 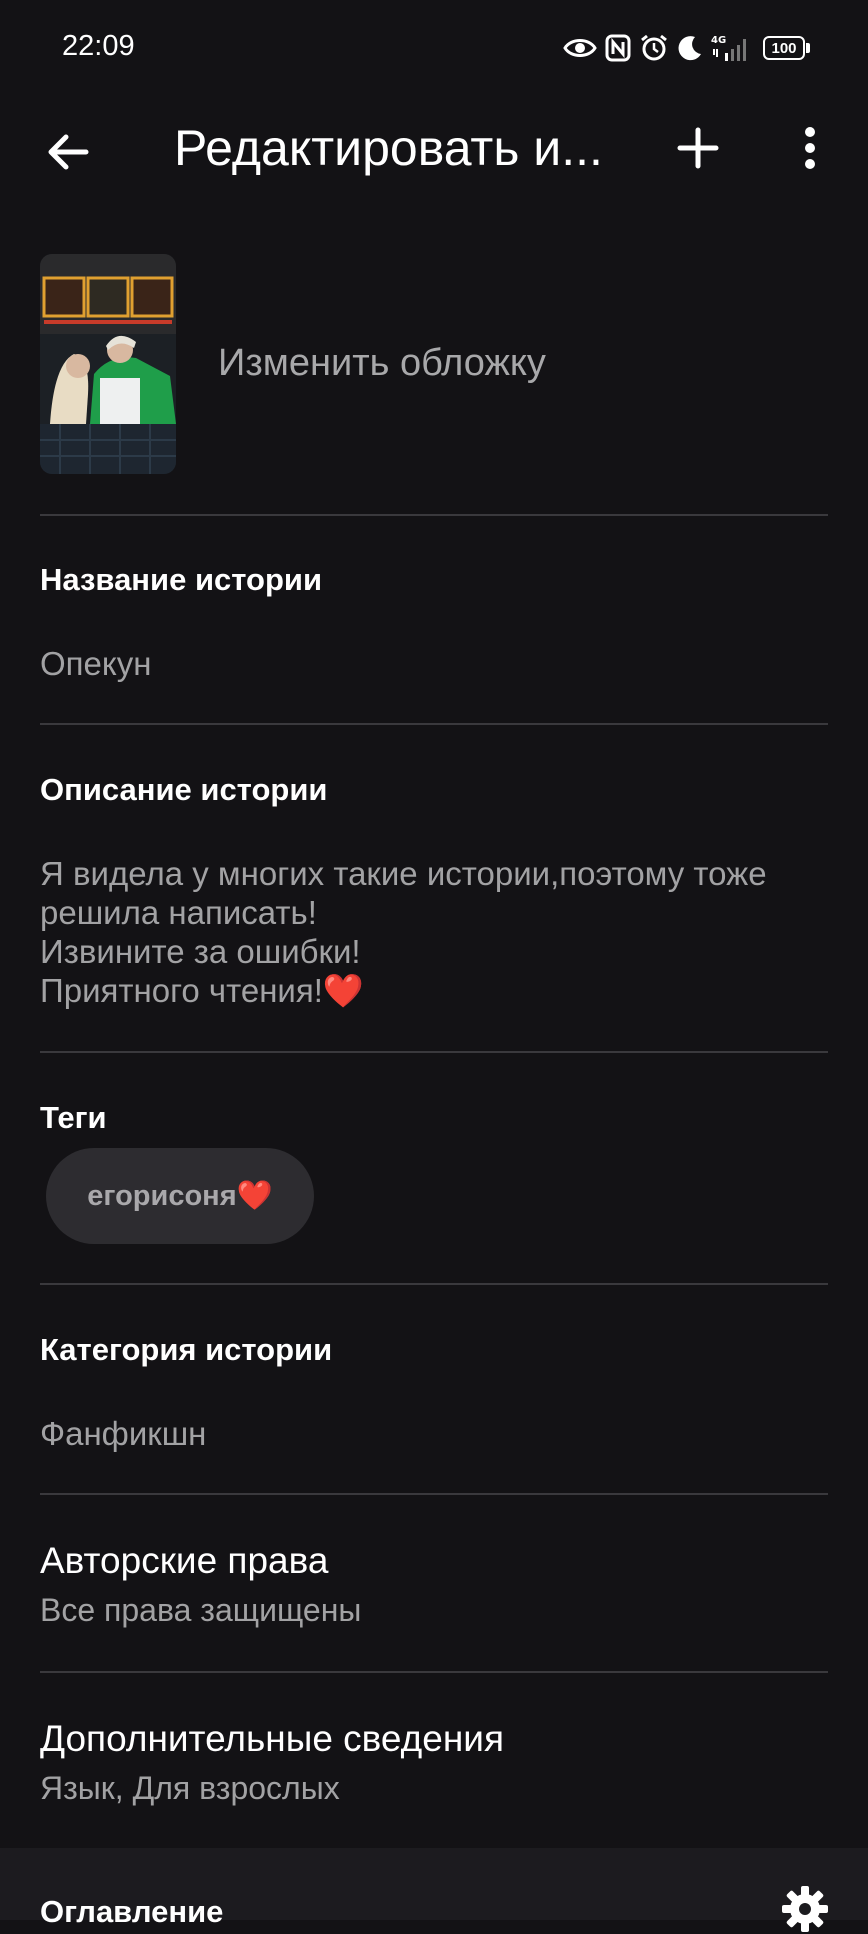 What do you see at coordinates (698, 148) in the screenshot?
I see `plus-icon` at bounding box center [698, 148].